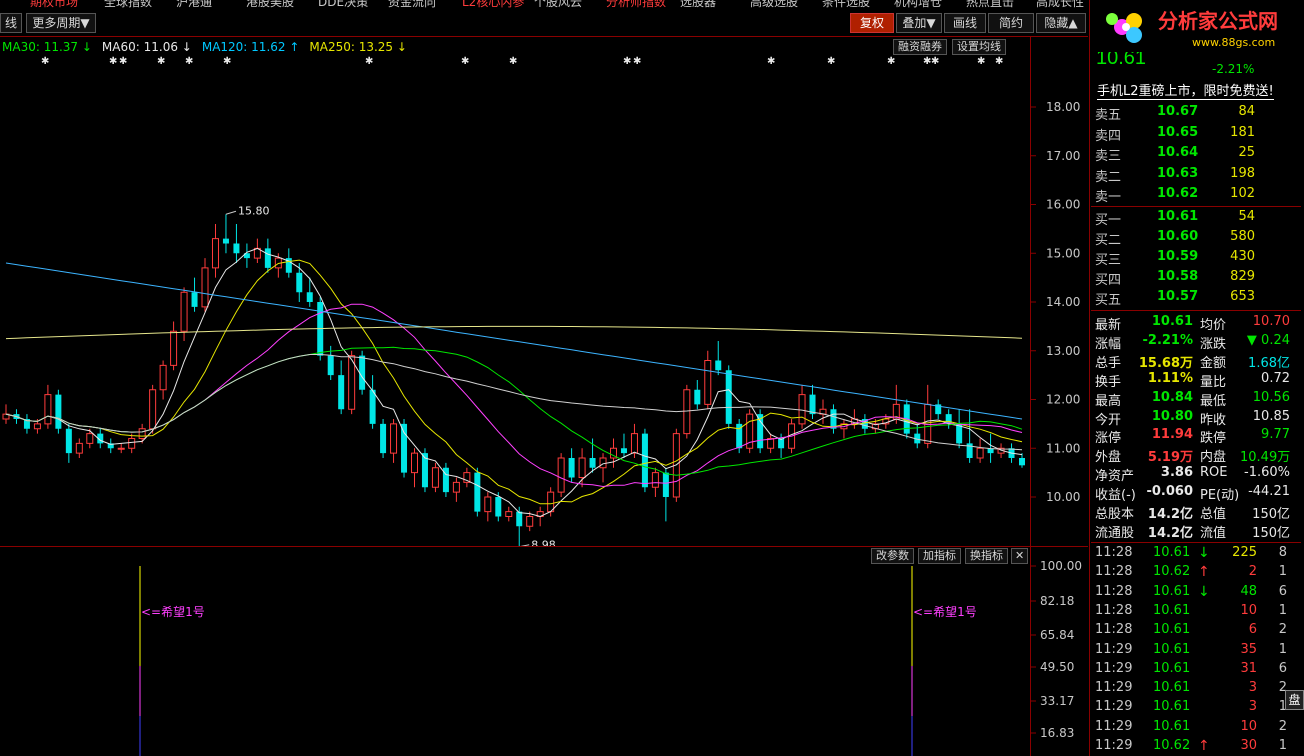 This screenshot has width=1304, height=756. What do you see at coordinates (1195, 747) in the screenshot?
I see `tick-row: 11:29 10.62 ↑ 30 1` at bounding box center [1195, 747].